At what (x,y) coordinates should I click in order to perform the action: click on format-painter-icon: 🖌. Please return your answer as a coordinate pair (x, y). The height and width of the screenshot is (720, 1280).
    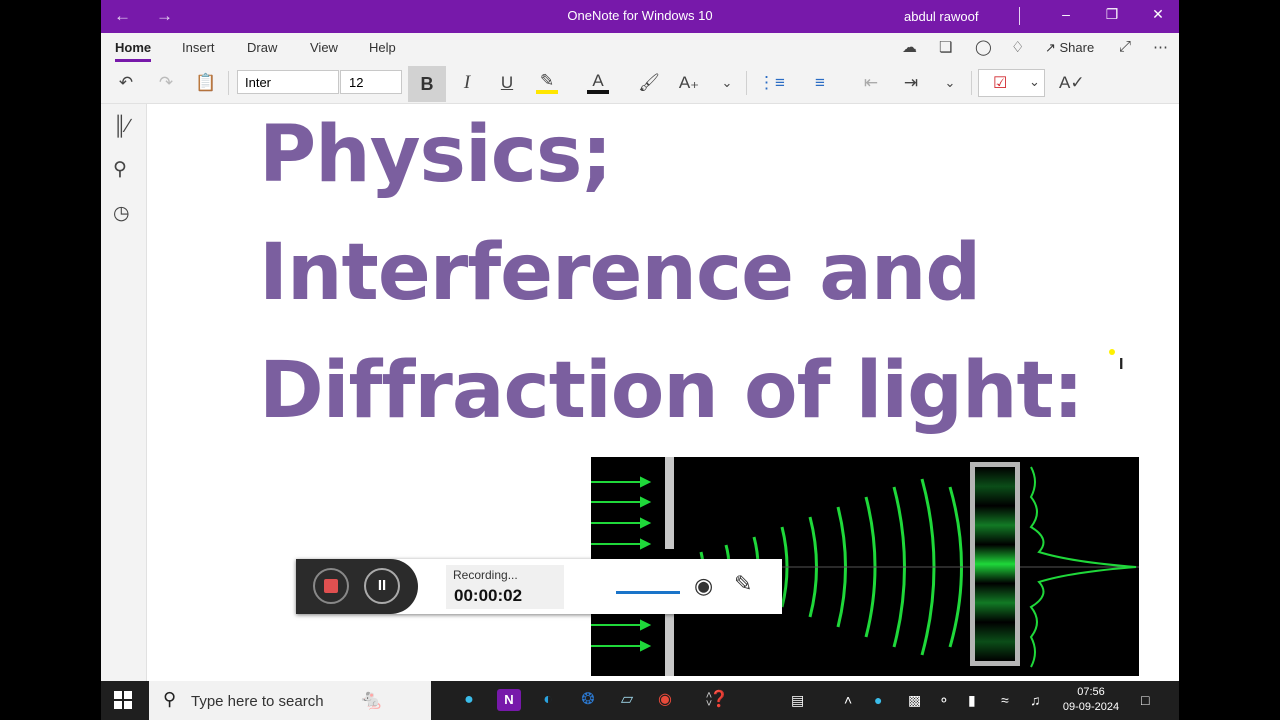
    Looking at the image, I should click on (649, 83).